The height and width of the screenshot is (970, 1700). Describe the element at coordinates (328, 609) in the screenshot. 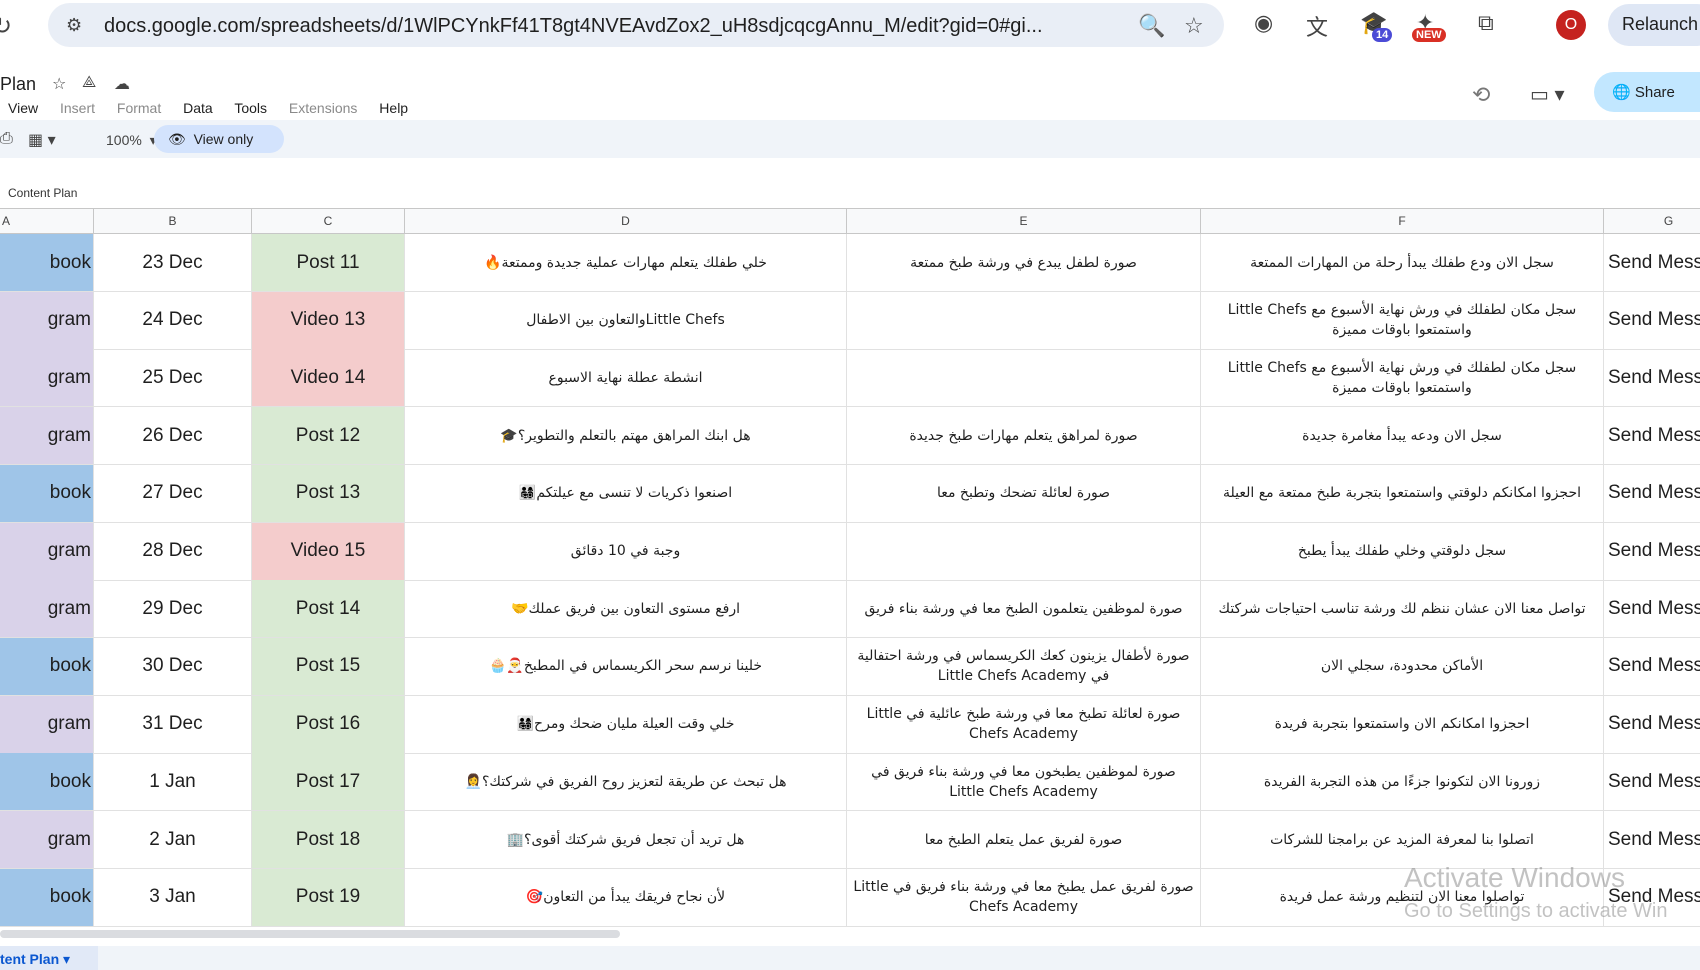

I see `content-type-cell: Post 14` at that location.